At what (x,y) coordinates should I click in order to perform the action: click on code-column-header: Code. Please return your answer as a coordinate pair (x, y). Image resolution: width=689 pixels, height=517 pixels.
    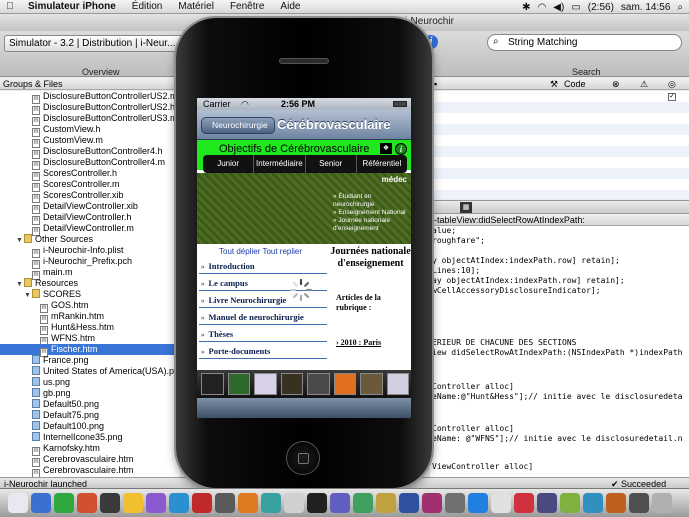
    Looking at the image, I should click on (575, 84).